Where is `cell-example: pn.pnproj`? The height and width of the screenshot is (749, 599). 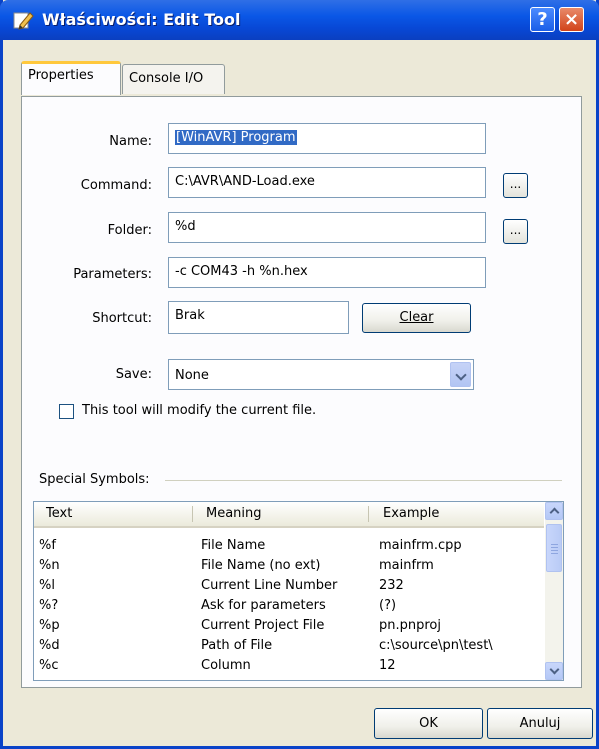 cell-example: pn.pnproj is located at coordinates (410, 625).